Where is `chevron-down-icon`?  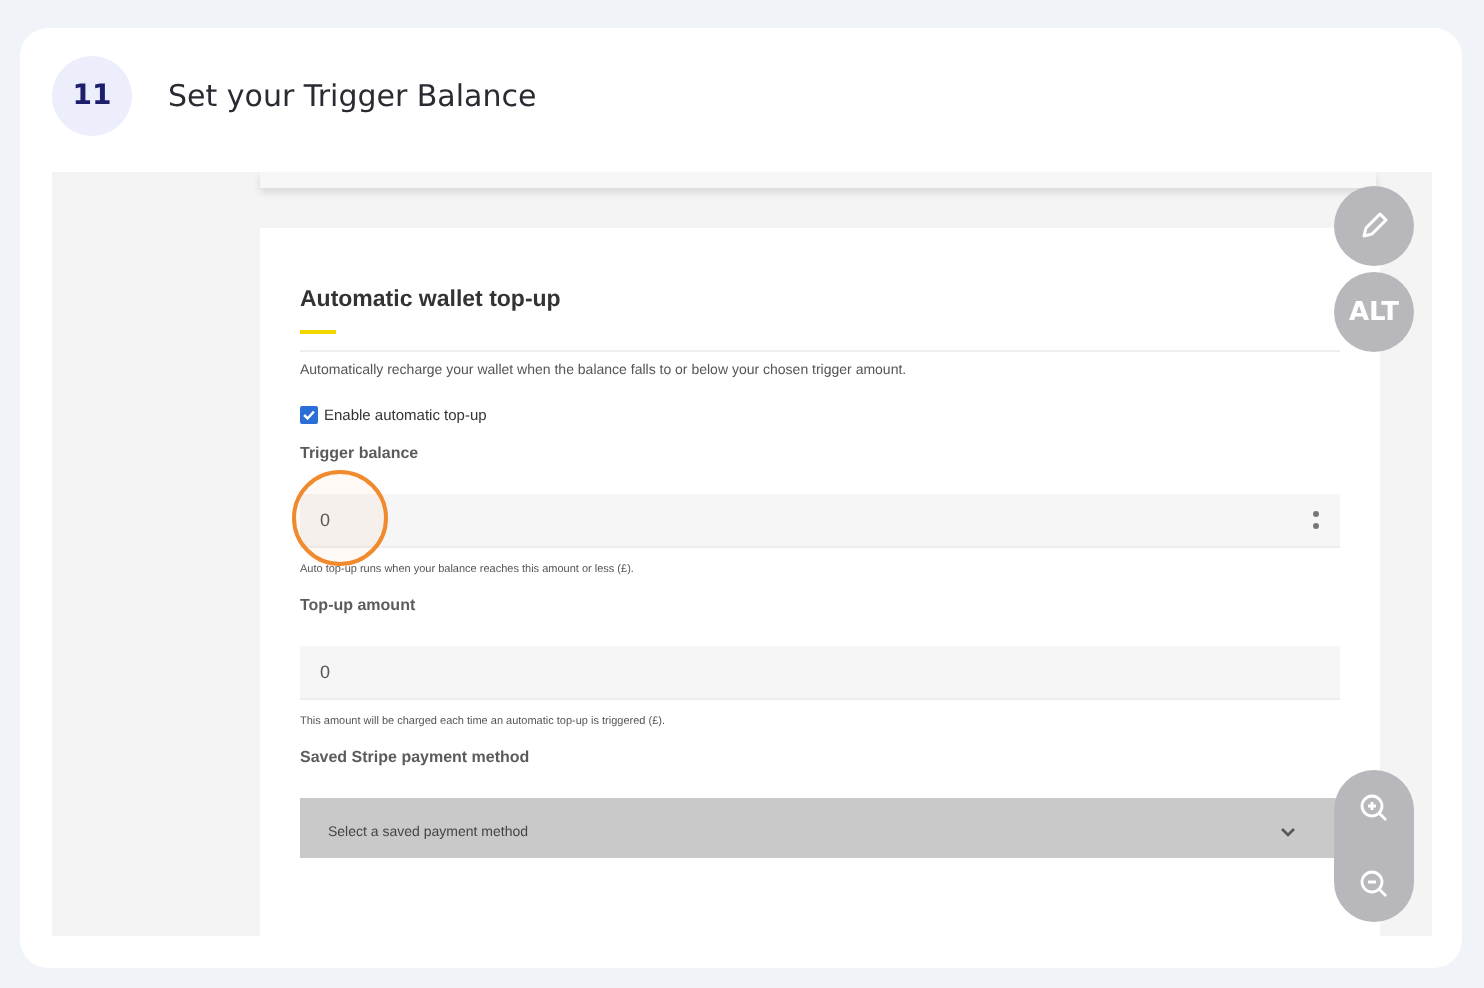
chevron-down-icon is located at coordinates (1288, 832).